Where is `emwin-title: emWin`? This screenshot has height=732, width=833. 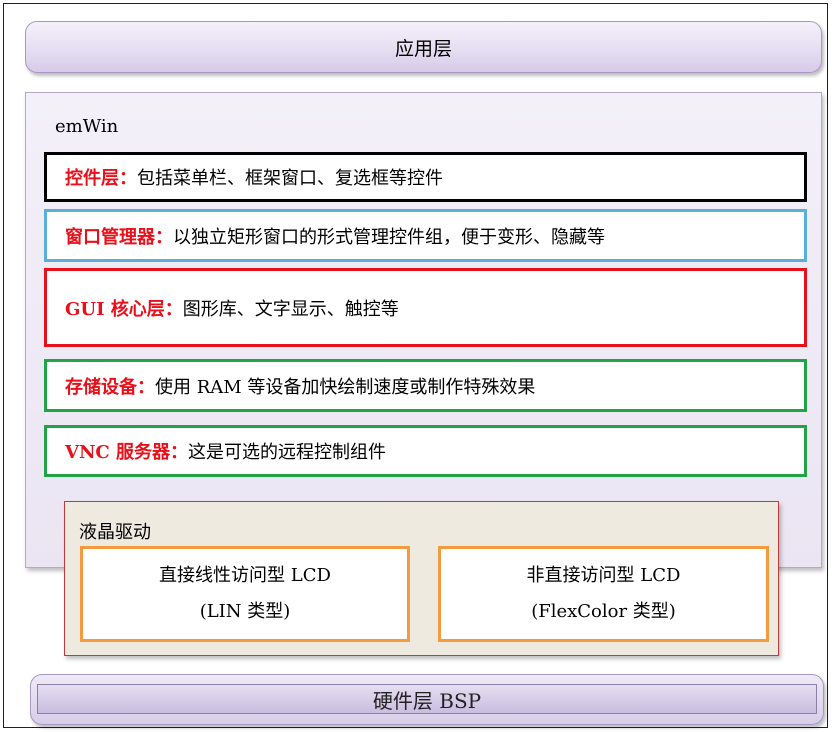
emwin-title: emWin is located at coordinates (87, 126).